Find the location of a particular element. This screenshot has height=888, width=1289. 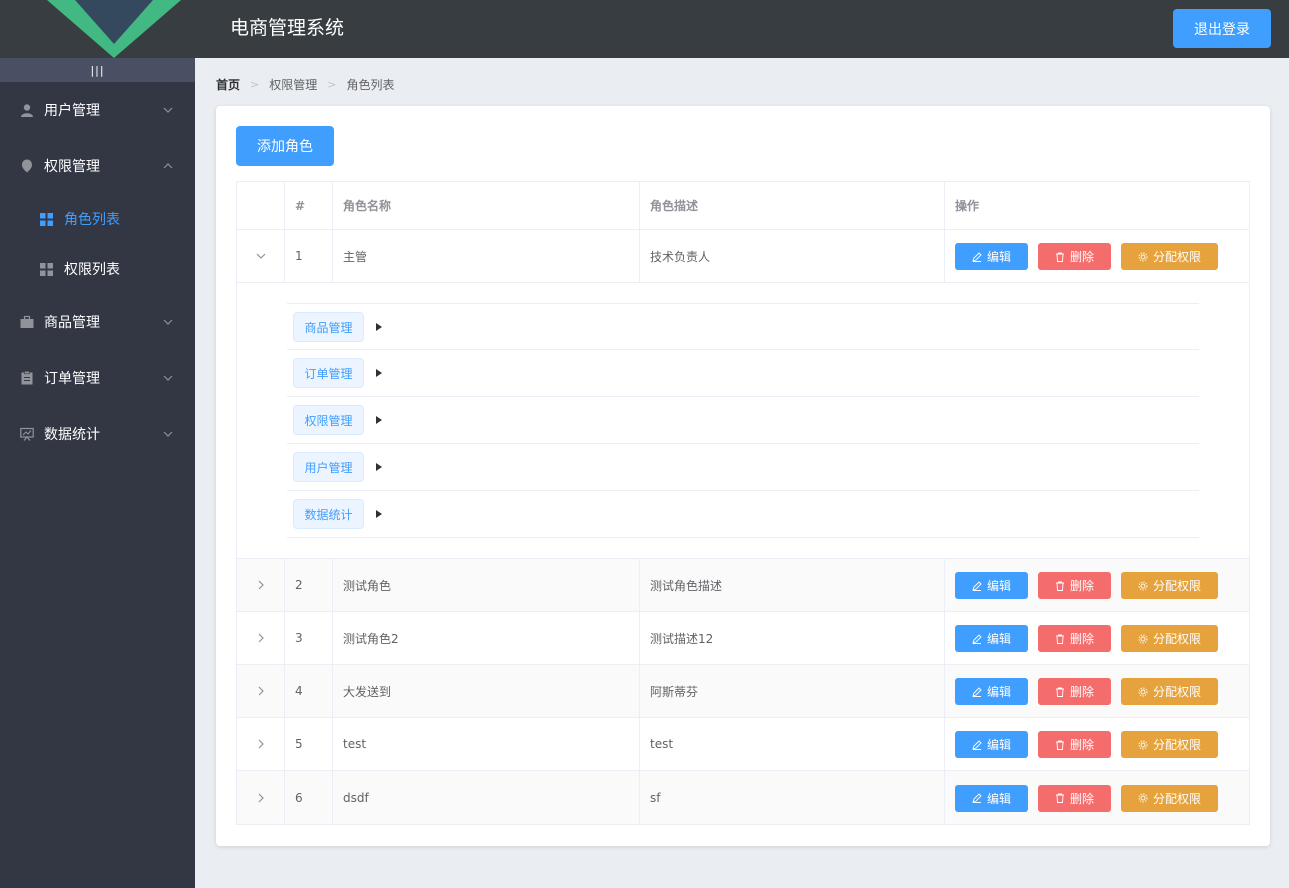

table-row: 6 dsdf sf 编辑 删除 分配权限 is located at coordinates (743, 797).